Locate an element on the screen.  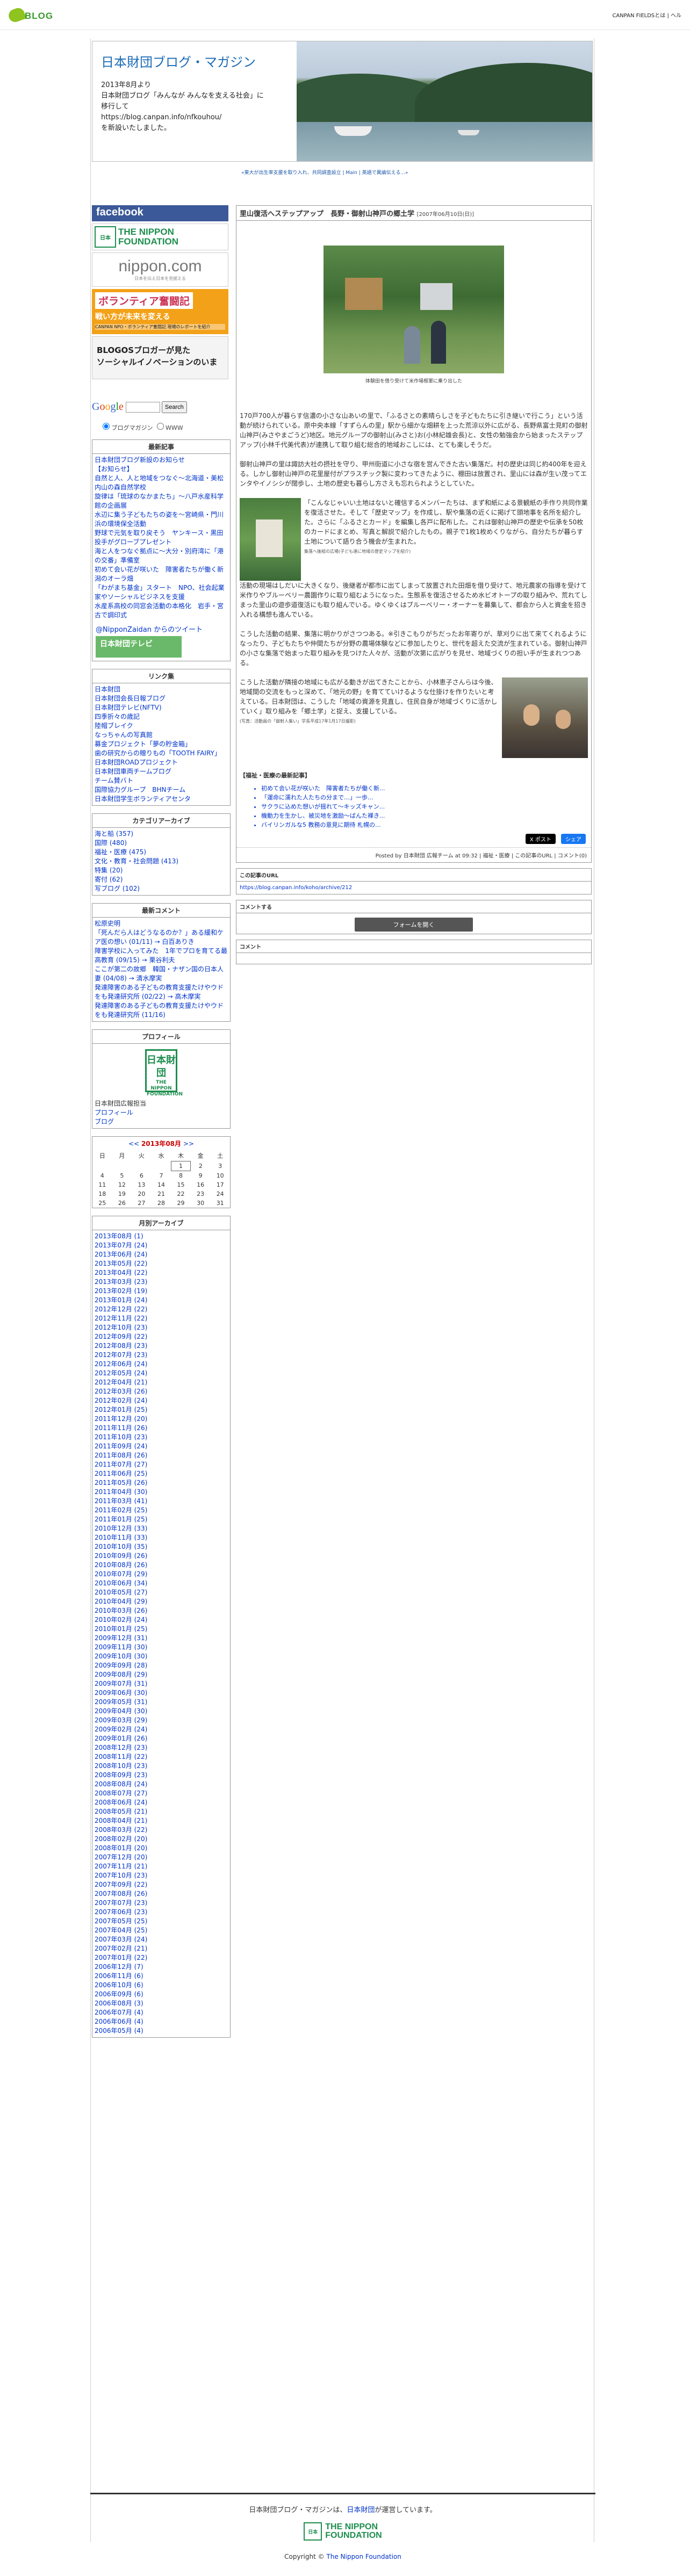
footer-foundation-link: 日本財団 is located at coordinates (361, 2510).